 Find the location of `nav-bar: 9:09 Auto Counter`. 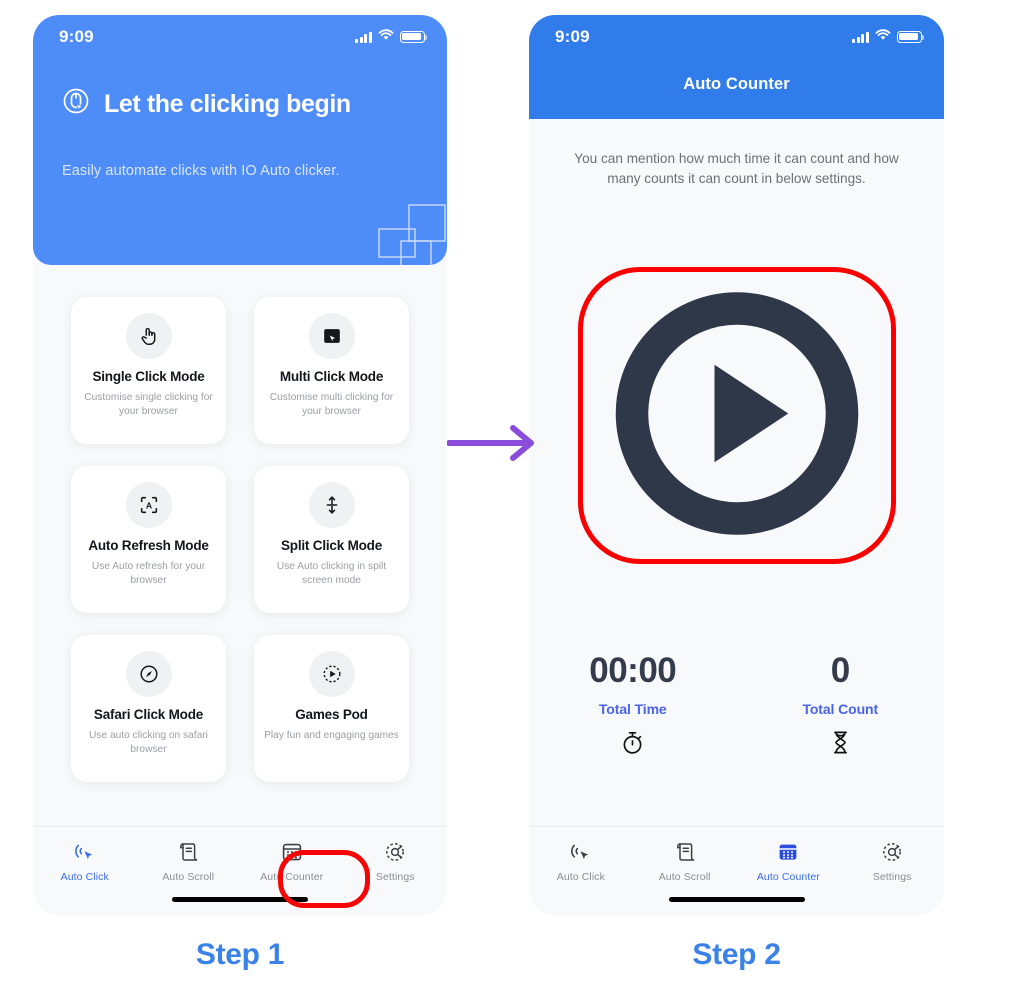

nav-bar: 9:09 Auto Counter is located at coordinates (736, 67).